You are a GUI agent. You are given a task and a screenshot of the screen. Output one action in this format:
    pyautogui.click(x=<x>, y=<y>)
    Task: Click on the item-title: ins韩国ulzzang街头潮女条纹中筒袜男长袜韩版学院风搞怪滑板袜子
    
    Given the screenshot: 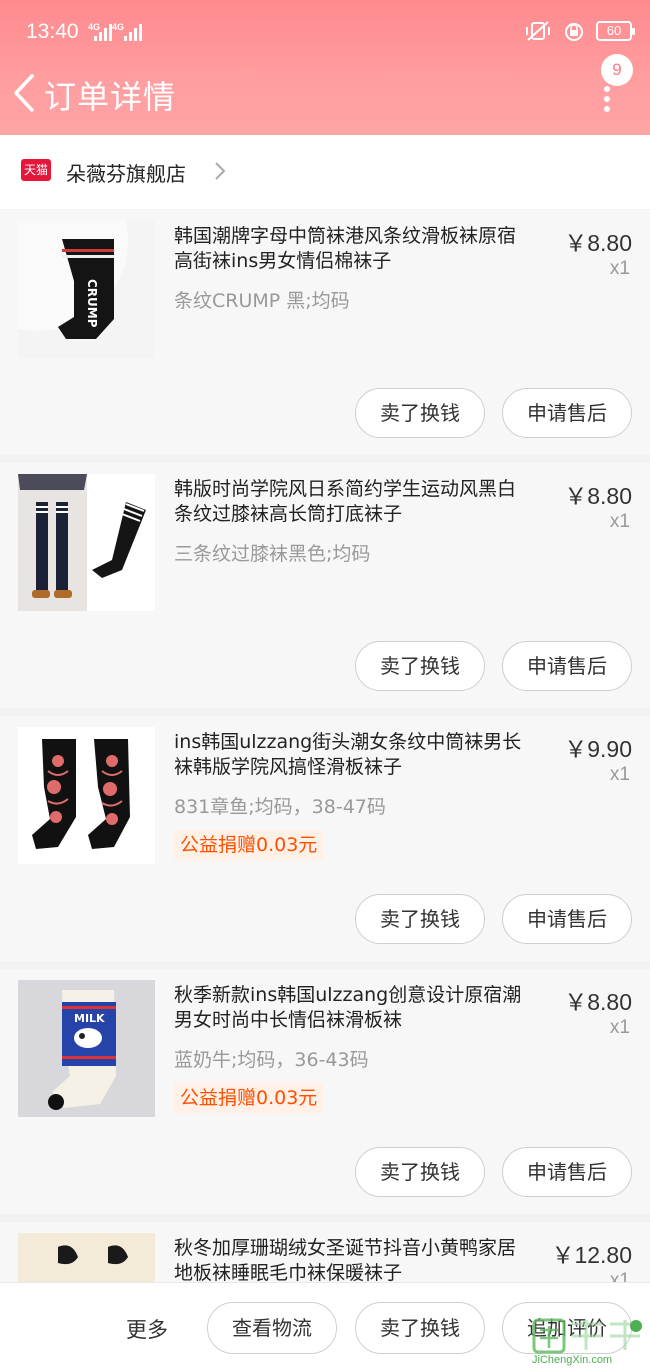 What is the action you would take?
    pyautogui.click(x=354, y=755)
    